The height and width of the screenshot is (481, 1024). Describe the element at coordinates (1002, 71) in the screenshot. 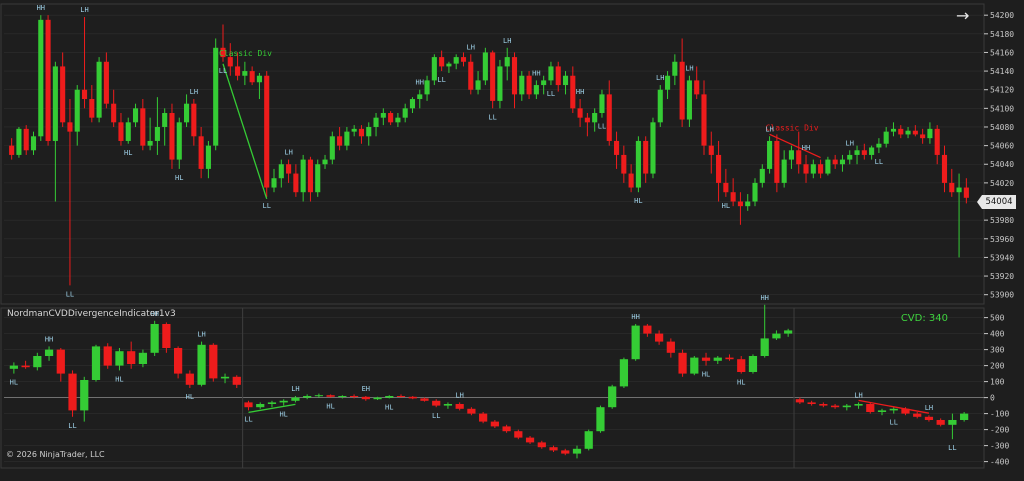

I see `y-tick-label: 54140` at that location.